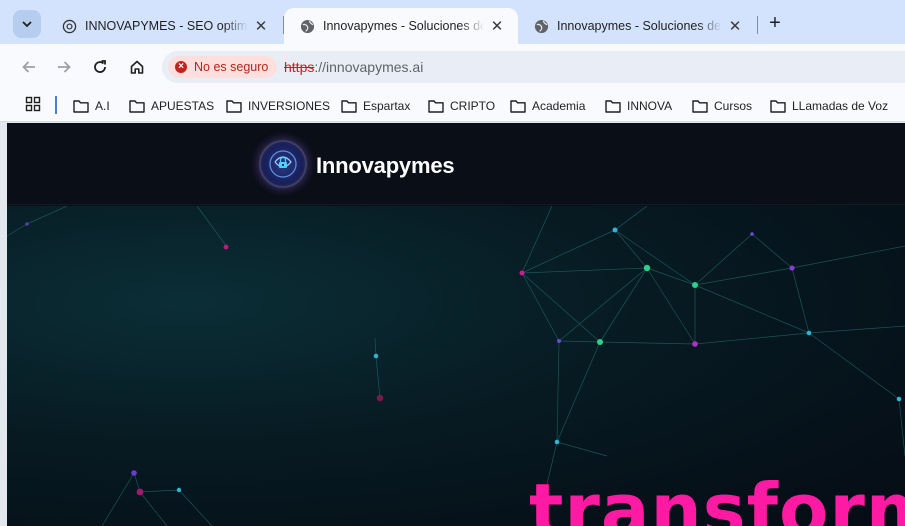 Image resolution: width=905 pixels, height=526 pixels. I want to click on site-logo, so click(283, 164).